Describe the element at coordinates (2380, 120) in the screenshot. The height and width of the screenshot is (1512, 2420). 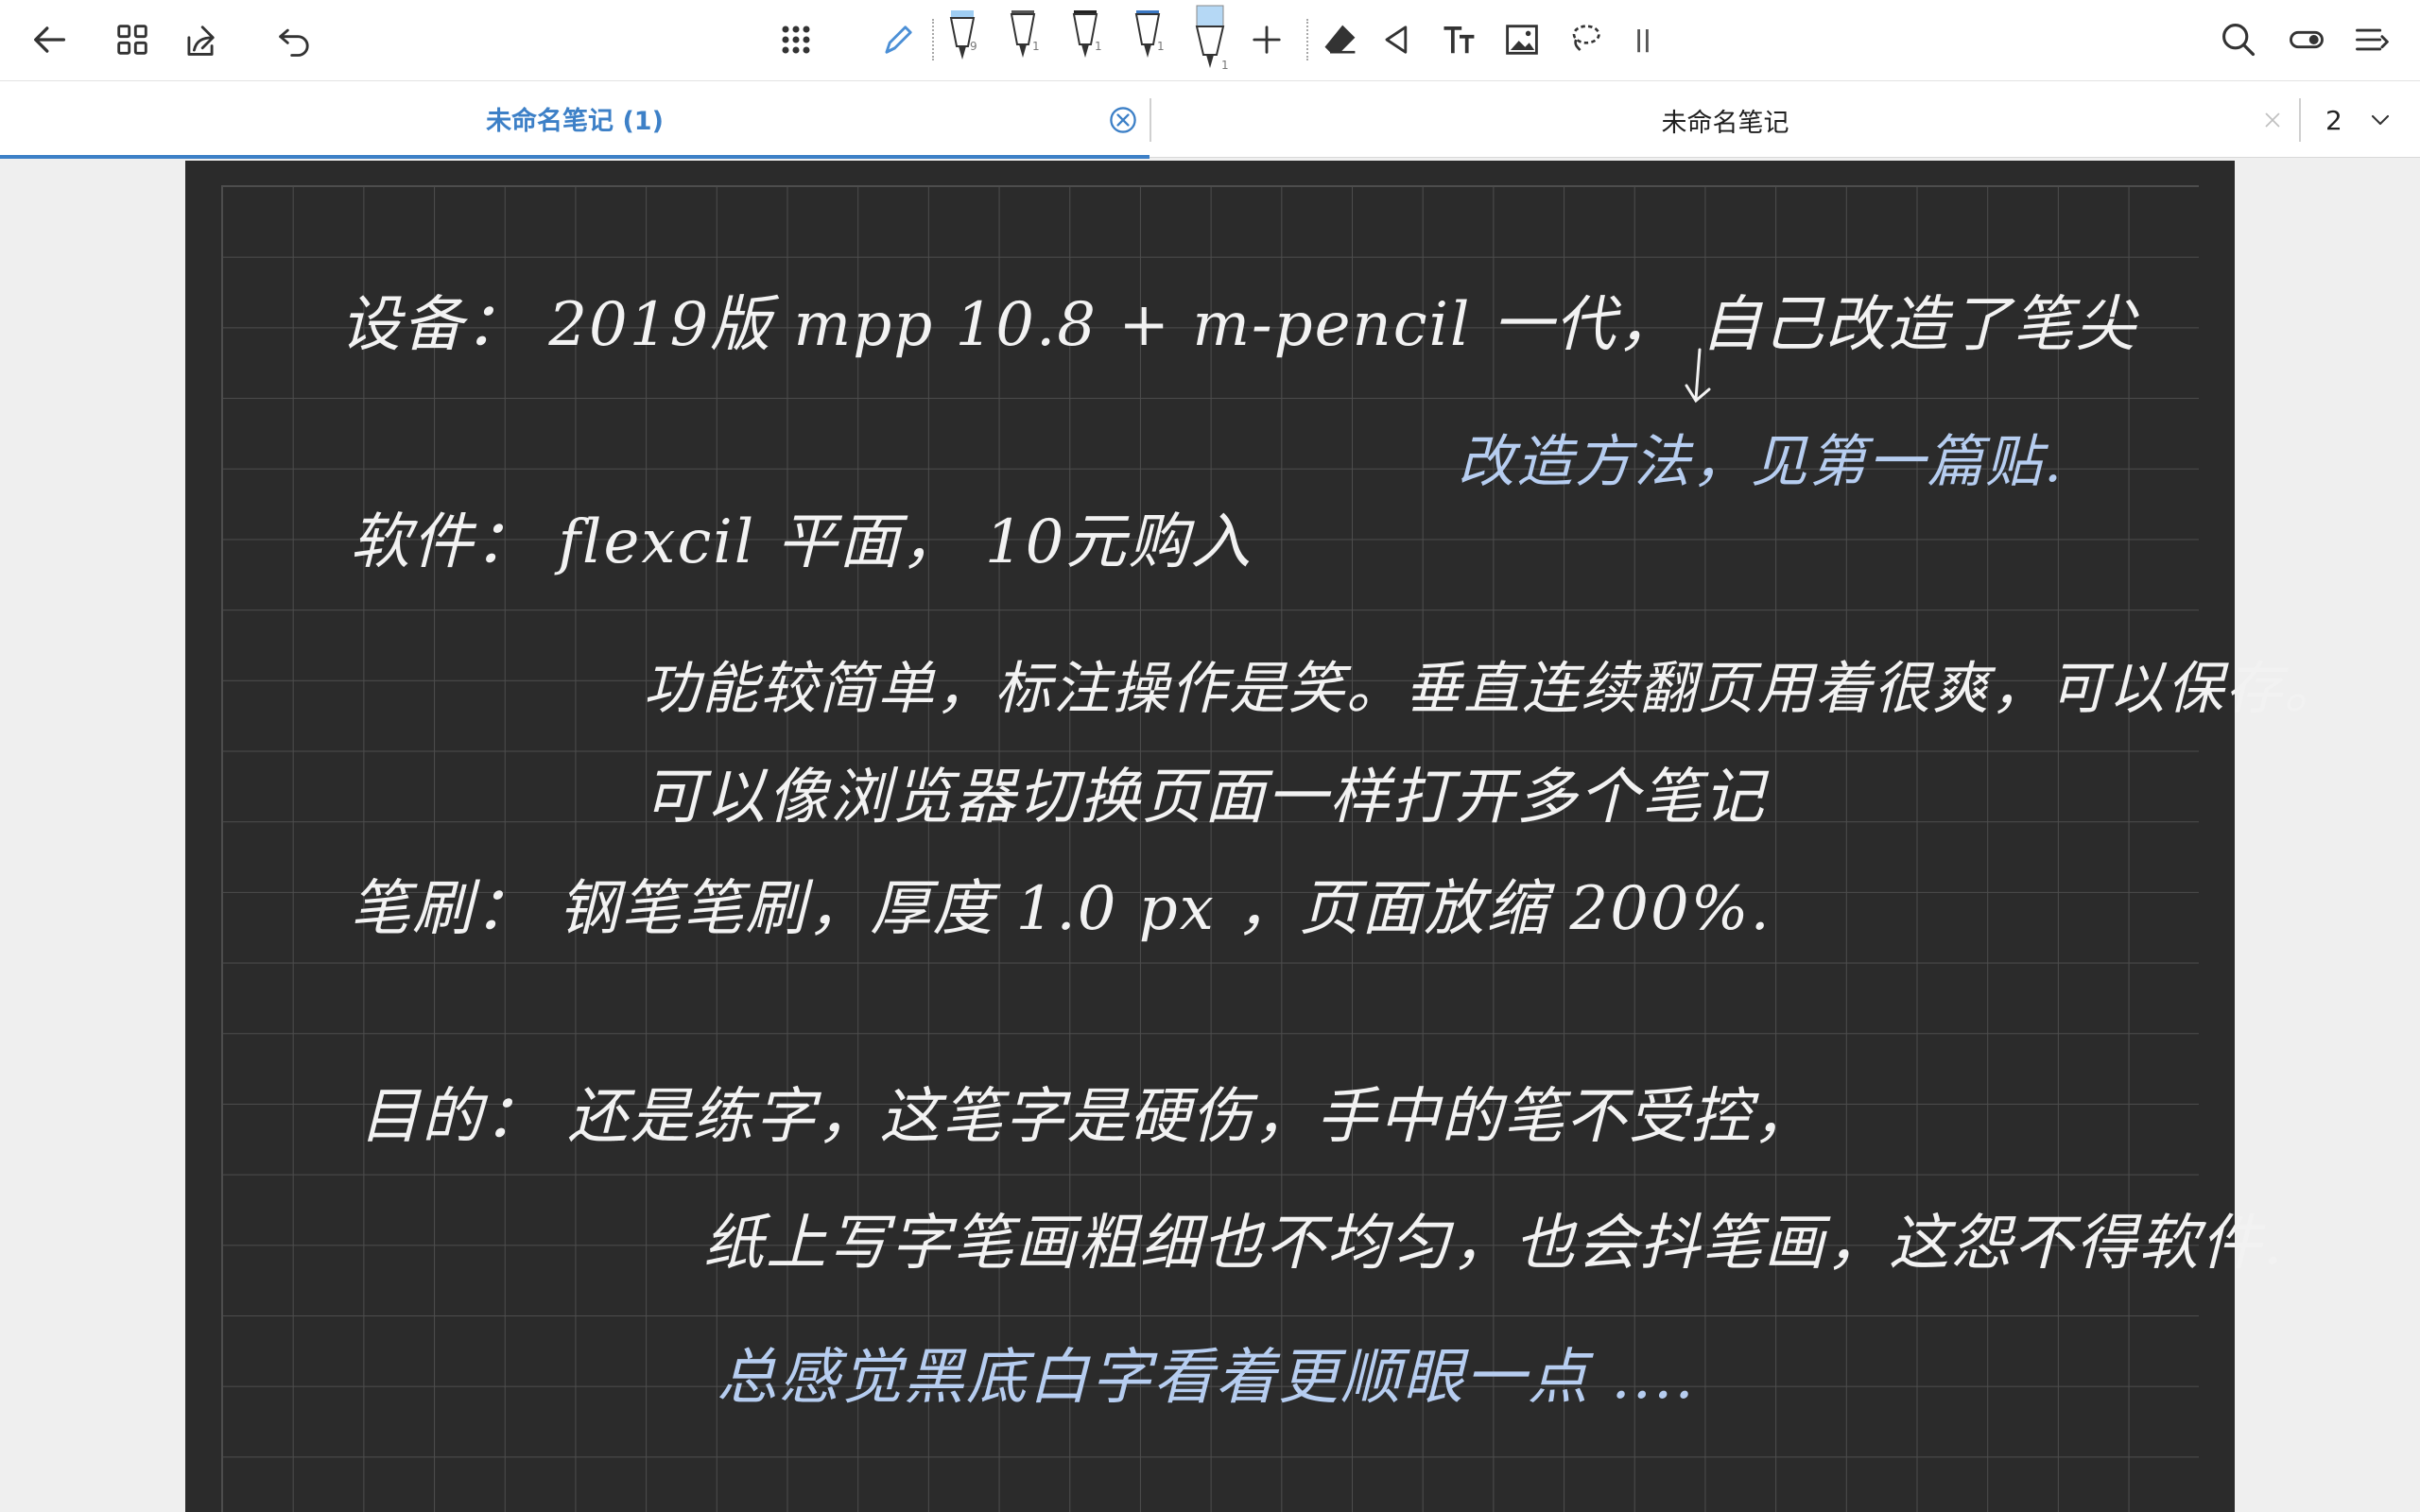
I see `chevron-down-icon` at that location.